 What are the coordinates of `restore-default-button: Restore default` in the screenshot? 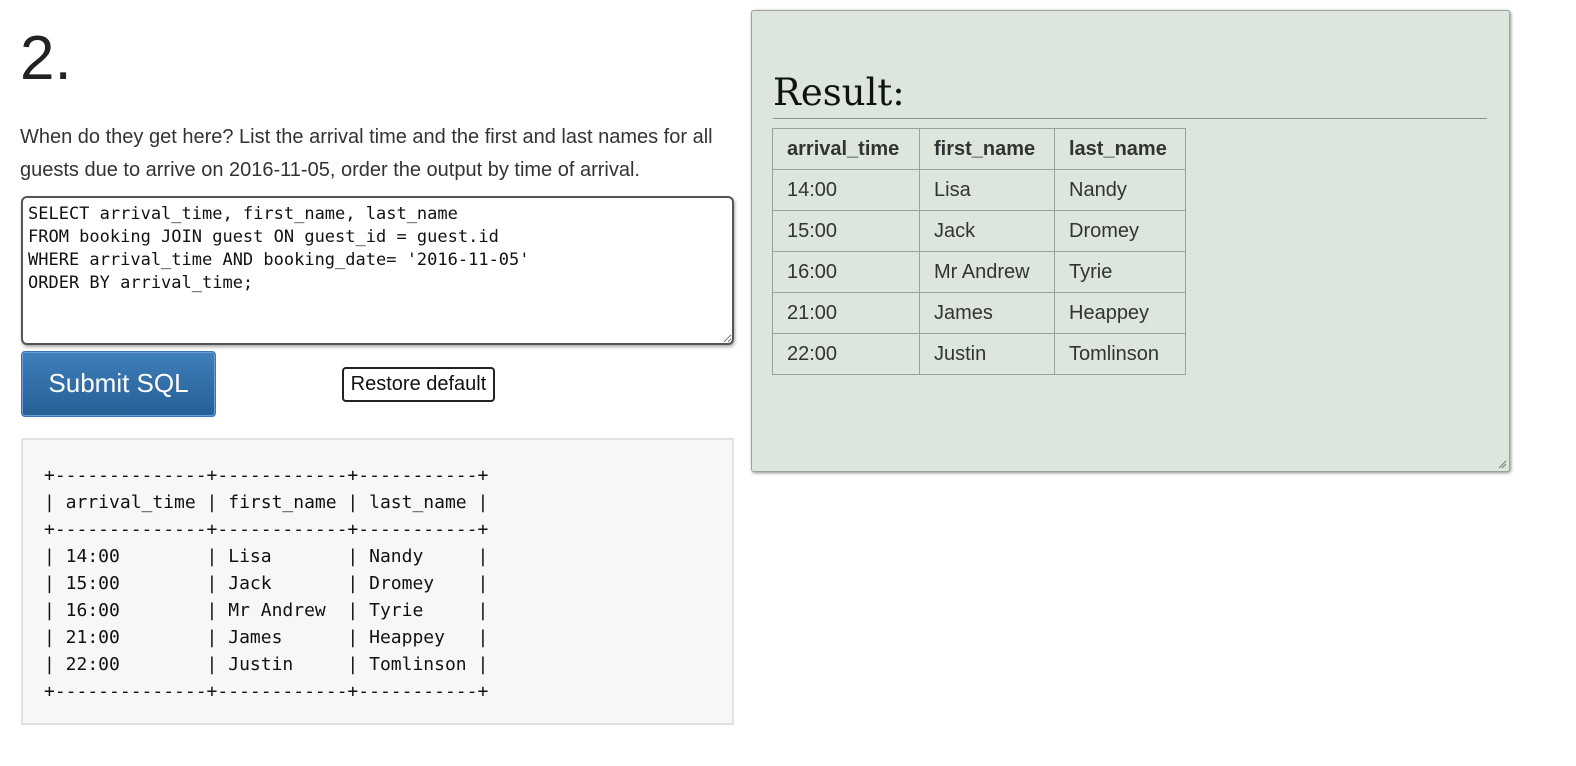 It's located at (418, 384).